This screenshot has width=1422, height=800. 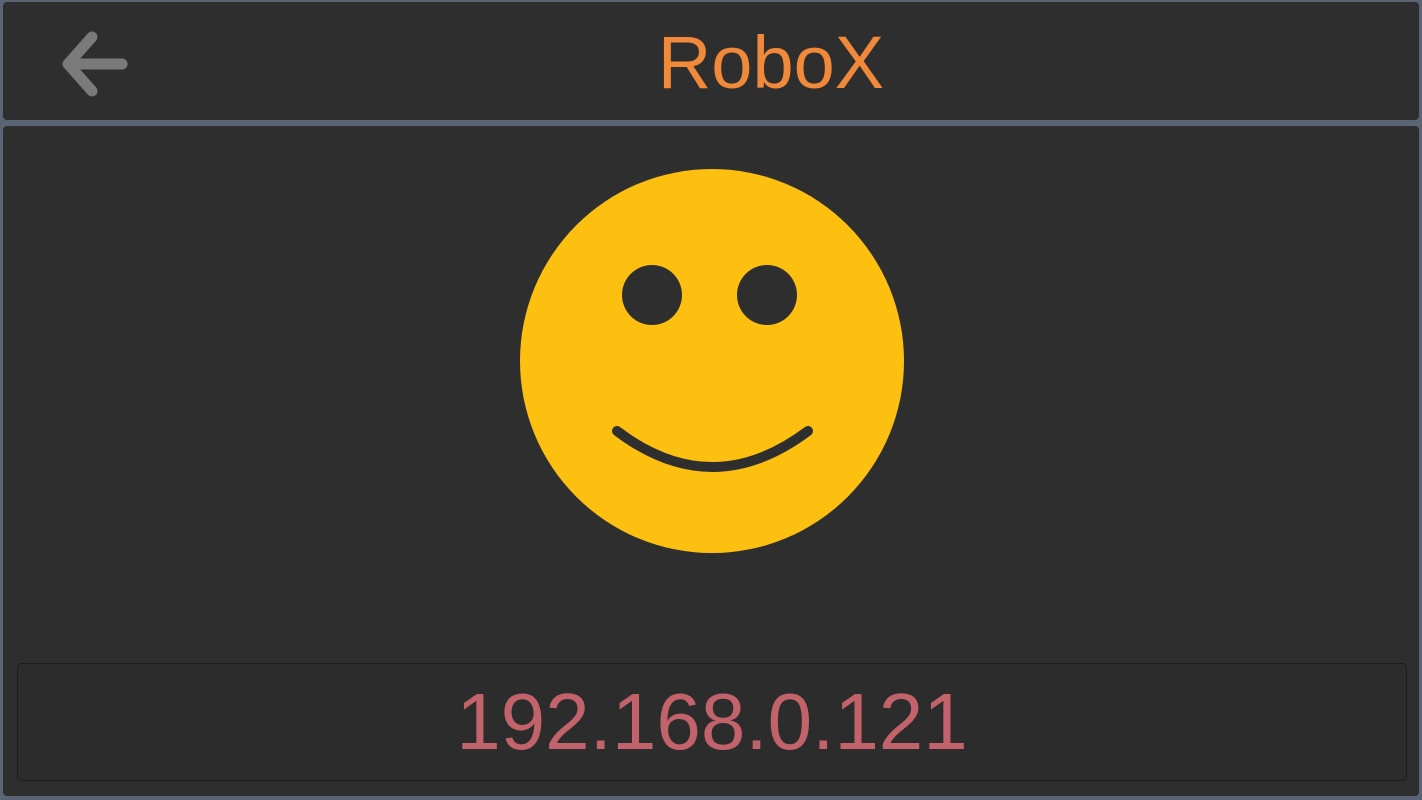 I want to click on back-button, so click(x=95, y=64).